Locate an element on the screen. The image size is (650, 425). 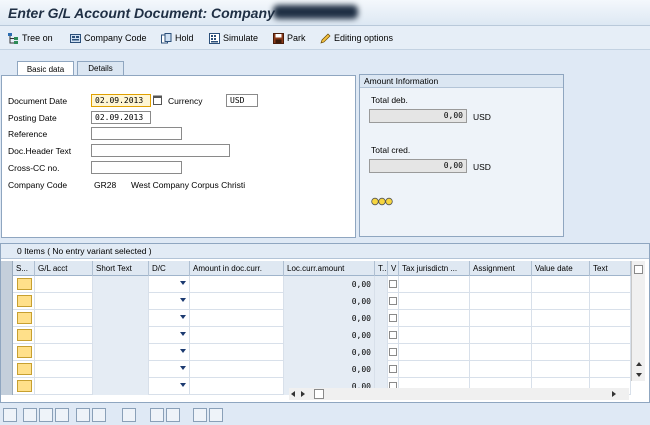
company-code-button: Company Code is located at coordinates (108, 38).